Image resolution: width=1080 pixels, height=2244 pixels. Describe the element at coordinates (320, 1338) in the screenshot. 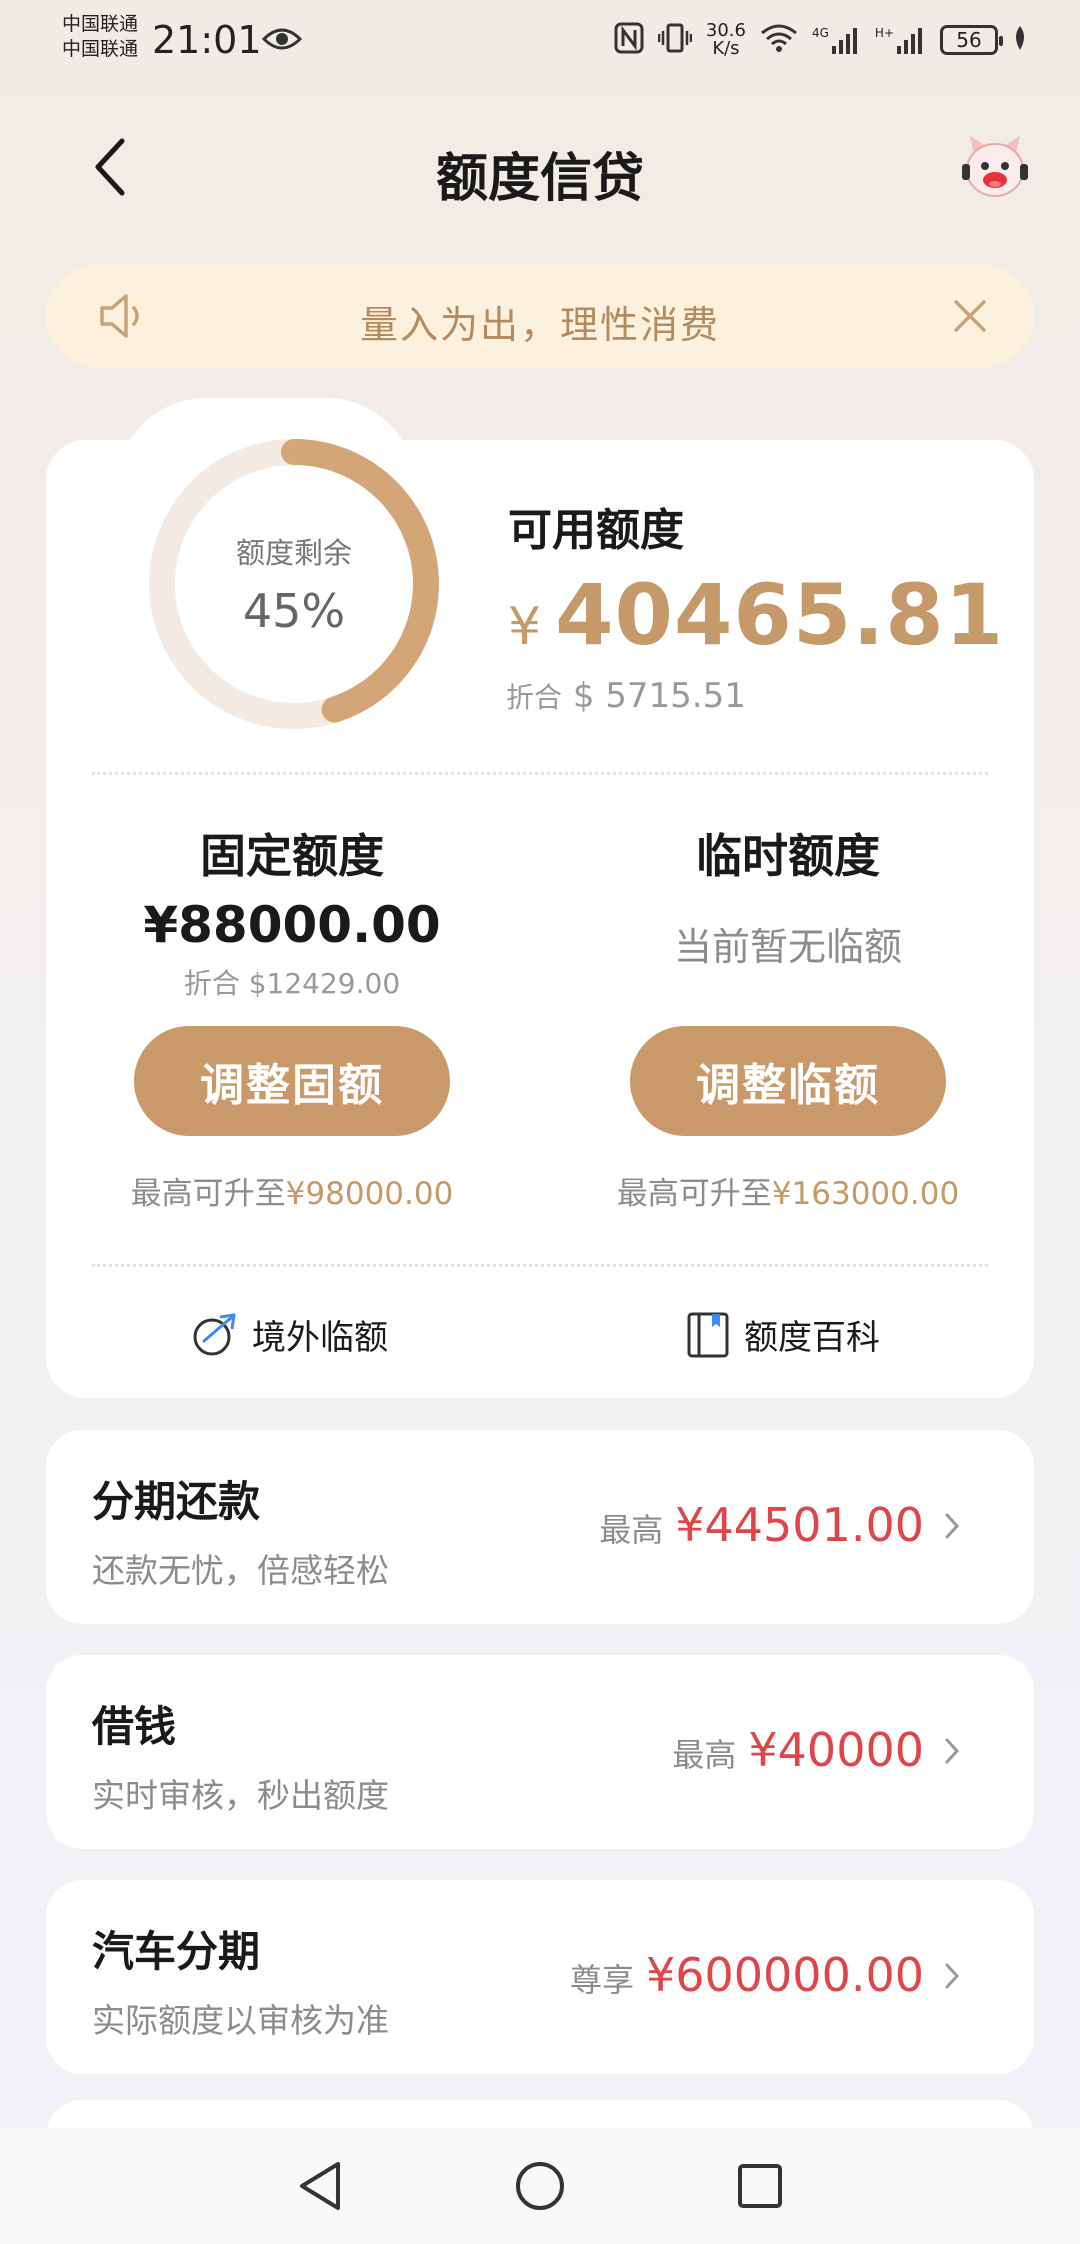

I see `overseas-temp-credit-label: 境外临额` at that location.